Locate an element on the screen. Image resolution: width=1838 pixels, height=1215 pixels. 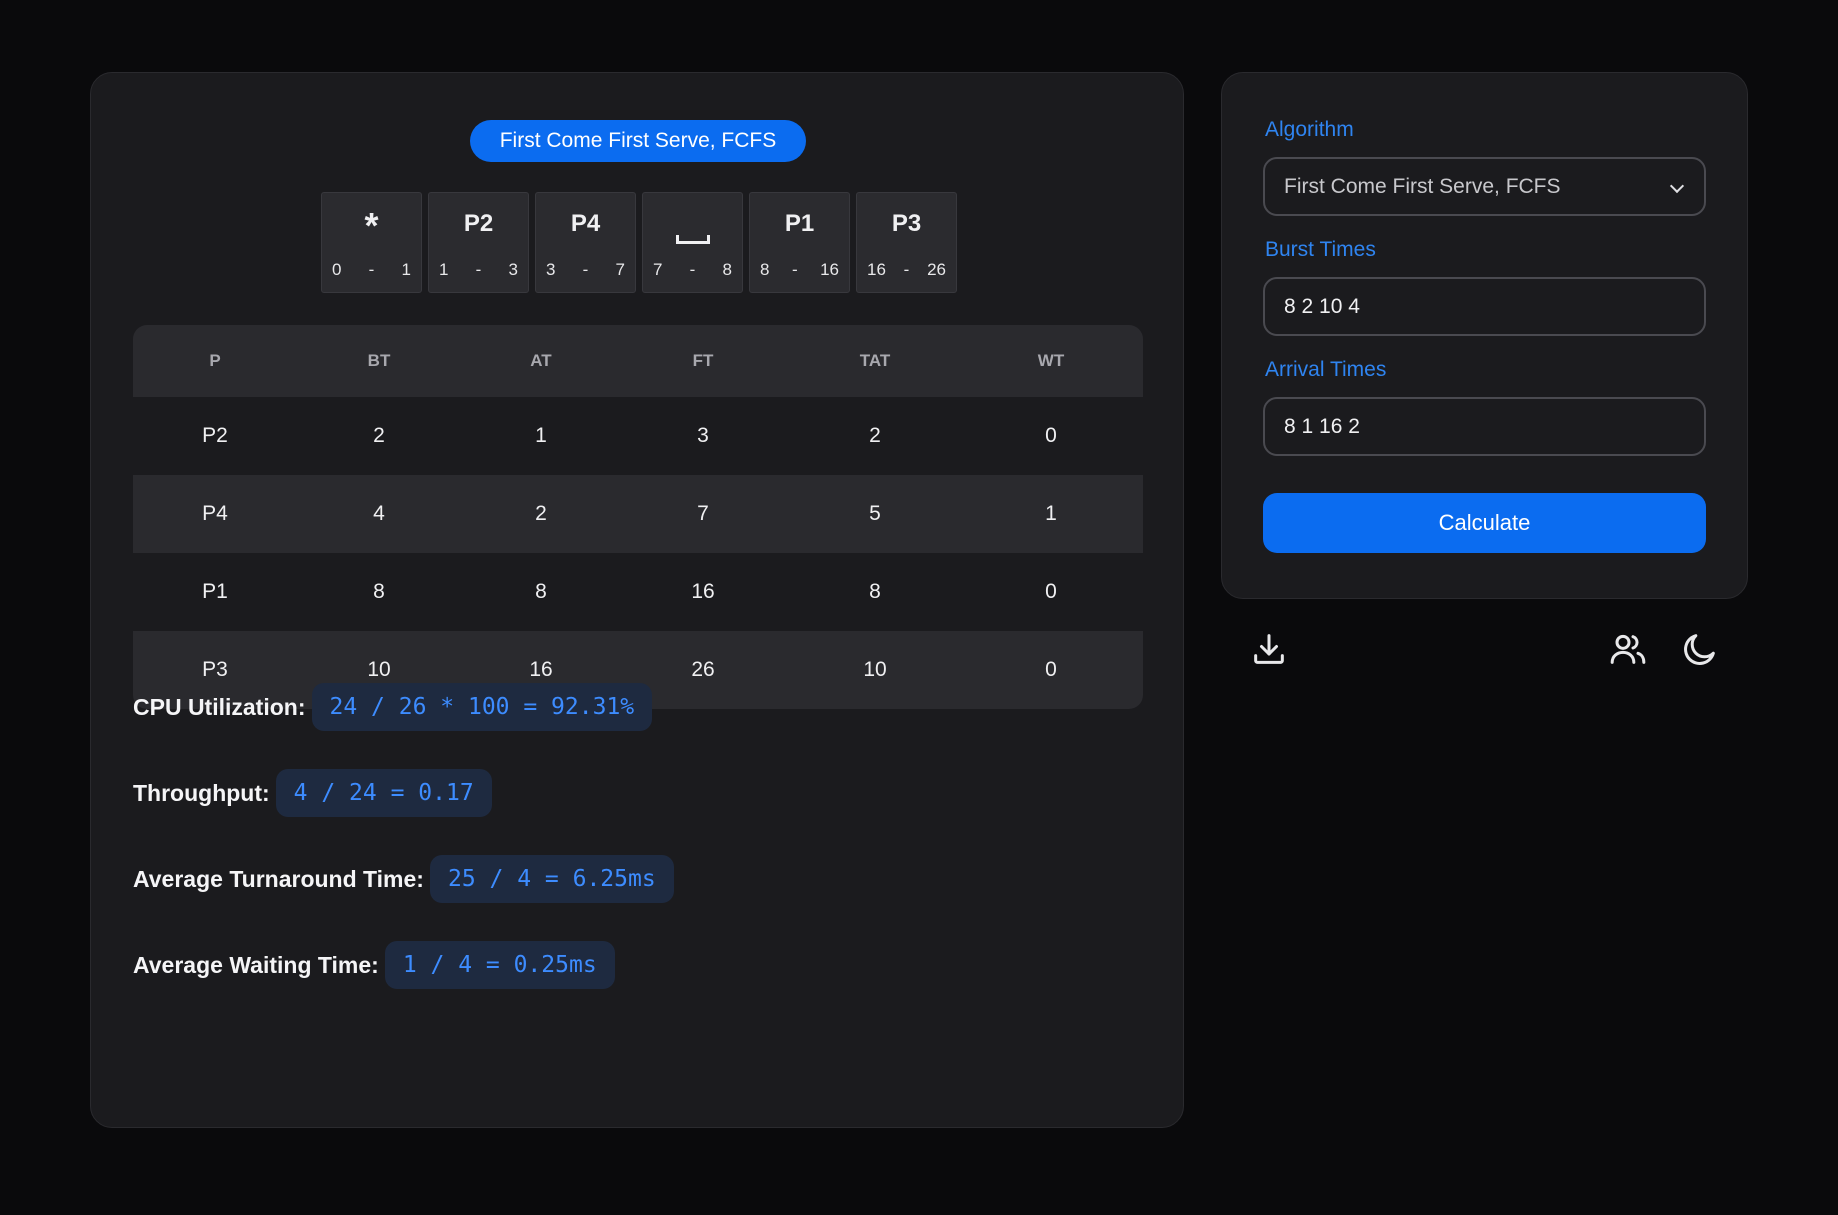
chevron-down-icon is located at coordinates (1677, 186).